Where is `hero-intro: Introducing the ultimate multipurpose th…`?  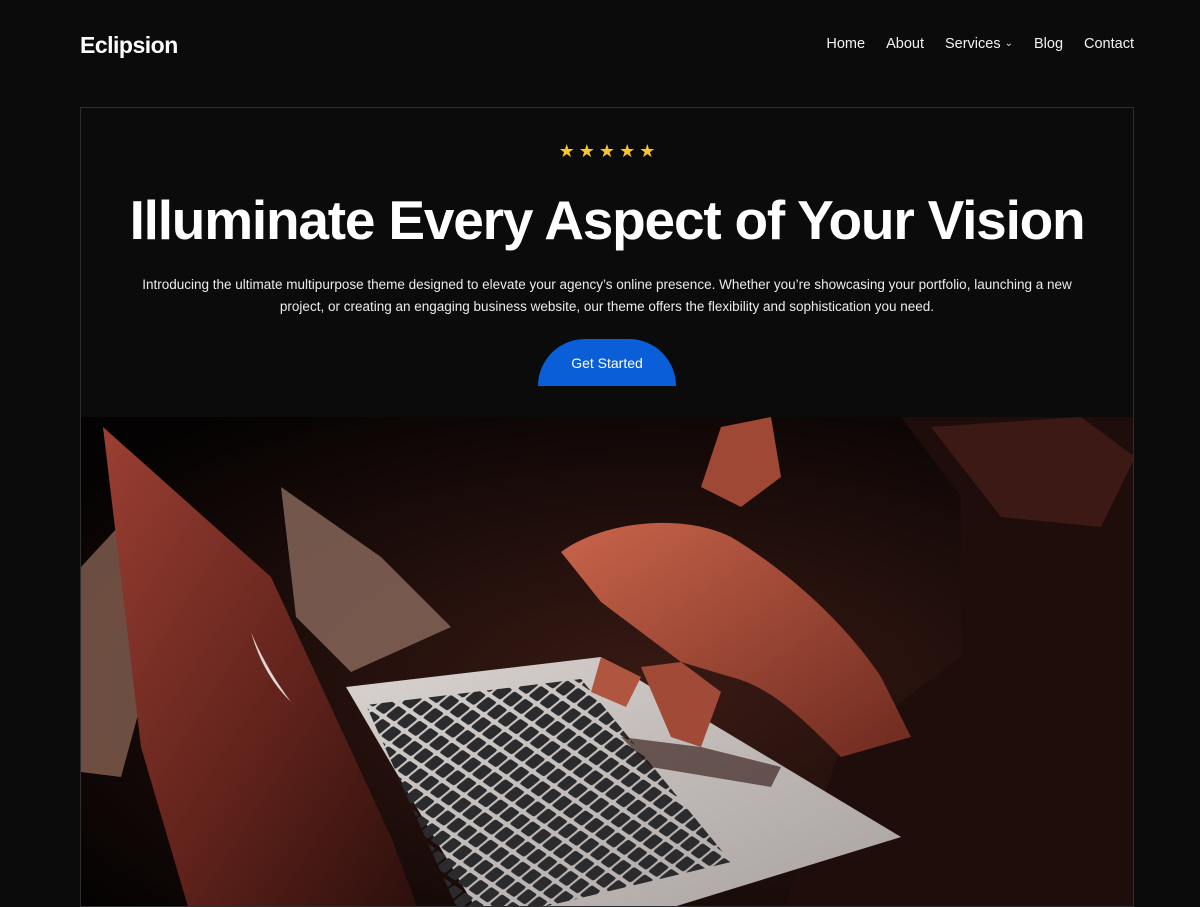
hero-intro: Introducing the ultimate multipurpose th… is located at coordinates (607, 296).